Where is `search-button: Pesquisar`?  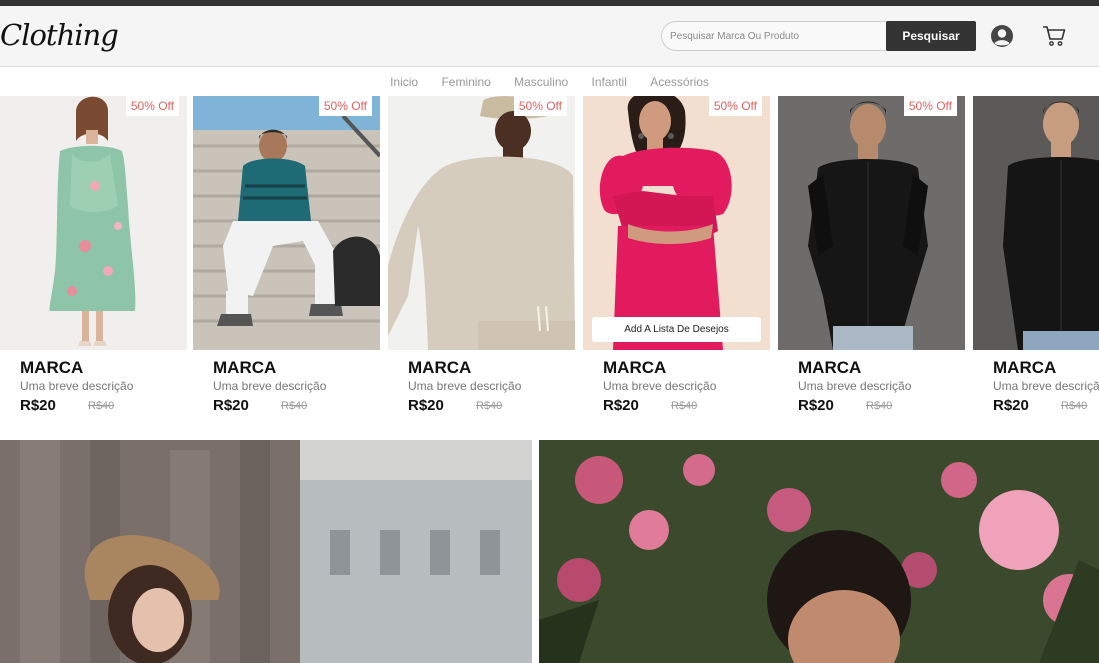 search-button: Pesquisar is located at coordinates (931, 36).